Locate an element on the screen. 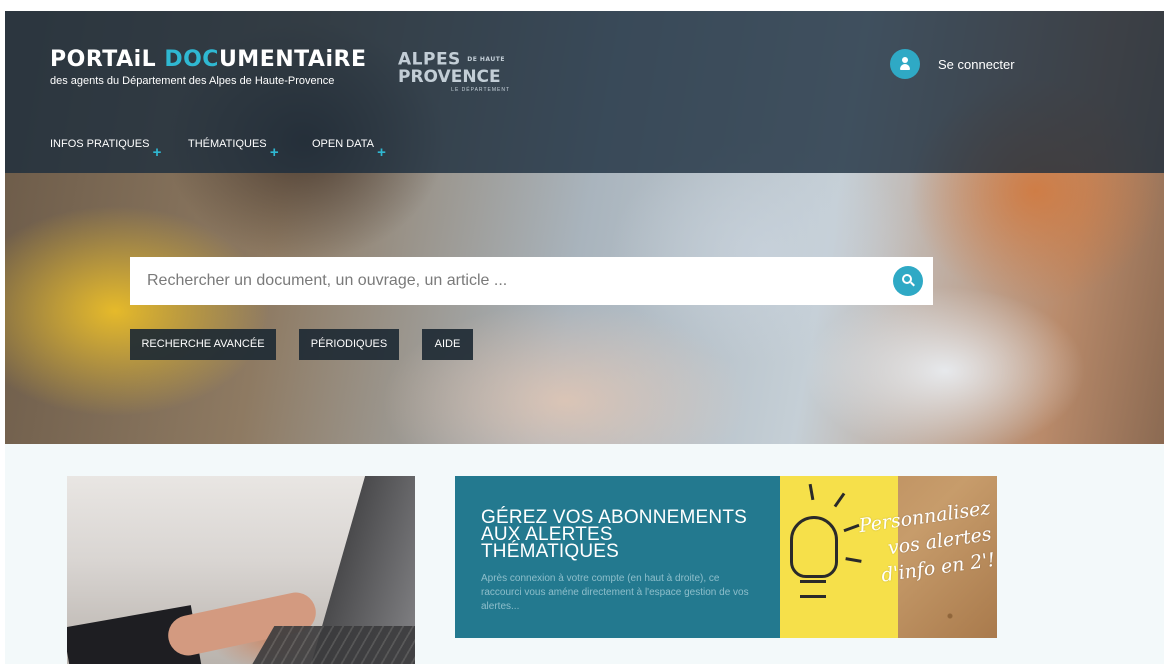  login-label: Se connecter is located at coordinates (976, 64).